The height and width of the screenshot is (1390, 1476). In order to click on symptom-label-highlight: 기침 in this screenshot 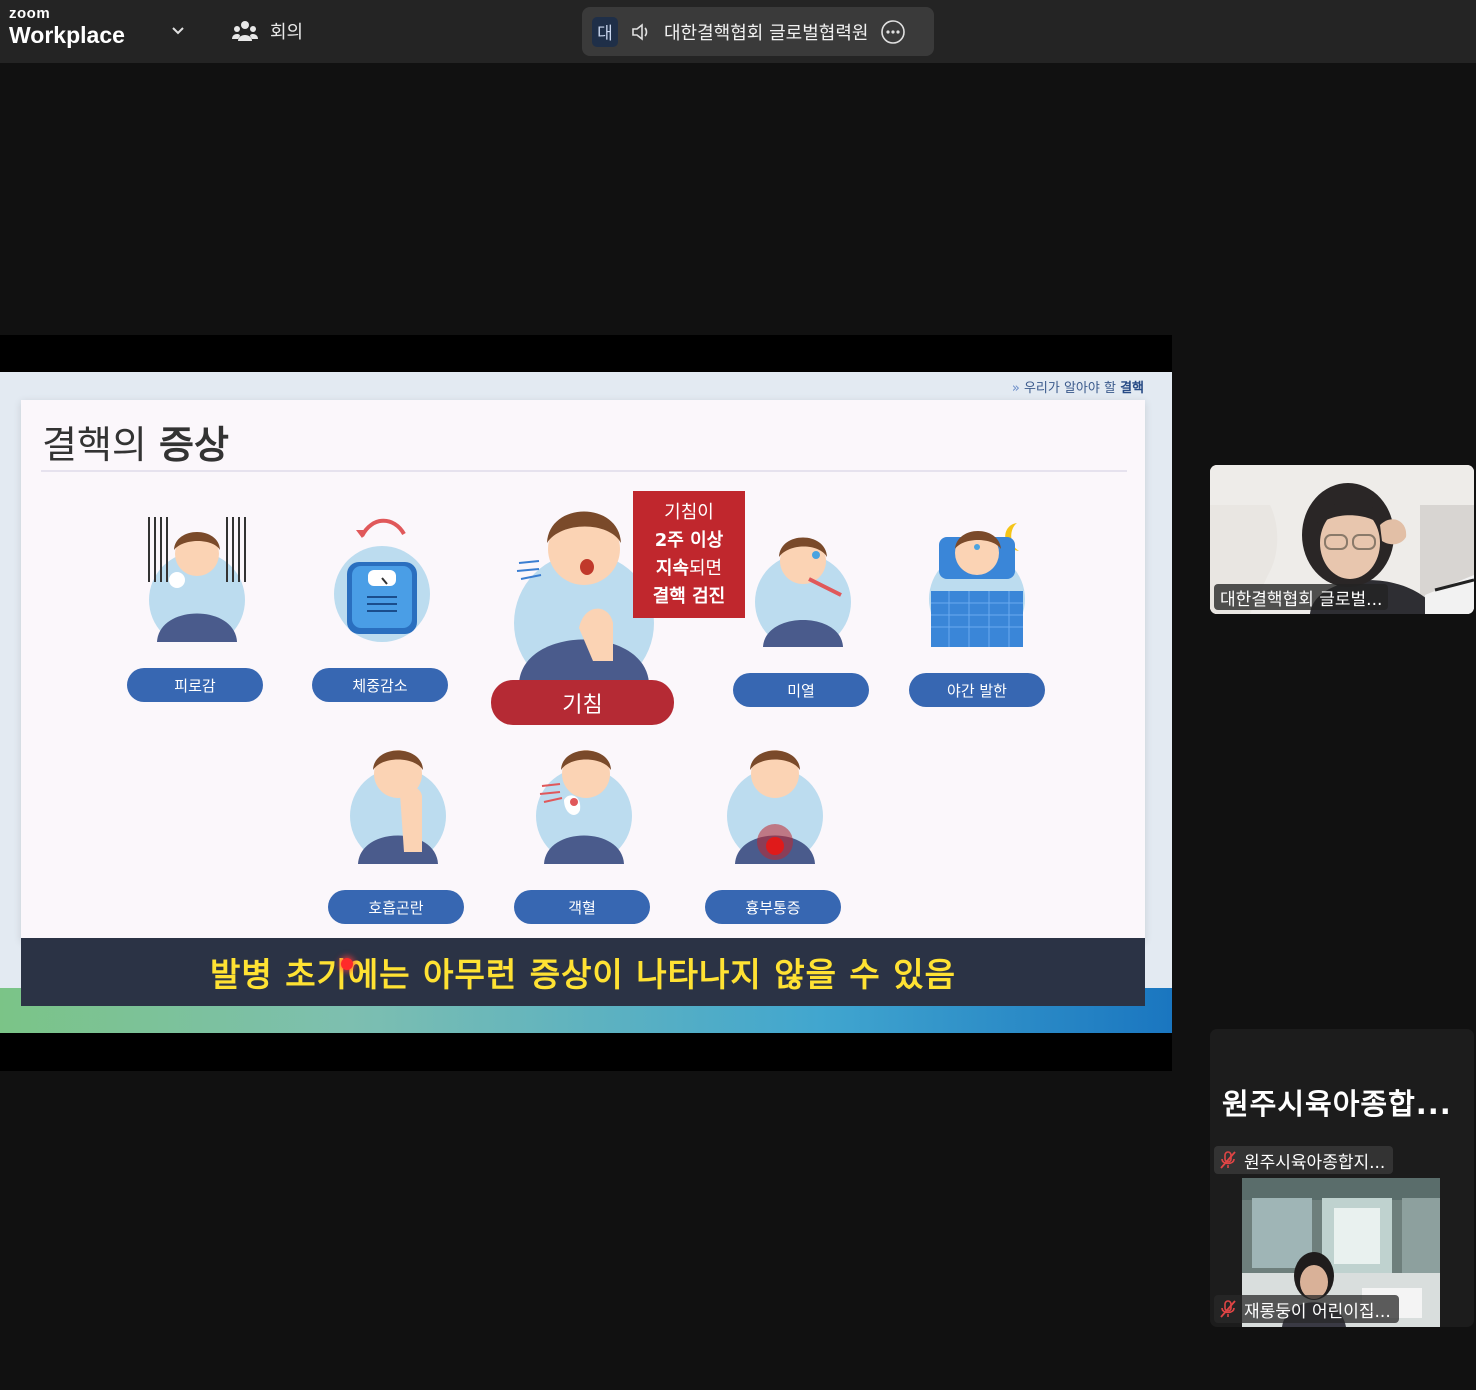, I will do `click(582, 702)`.